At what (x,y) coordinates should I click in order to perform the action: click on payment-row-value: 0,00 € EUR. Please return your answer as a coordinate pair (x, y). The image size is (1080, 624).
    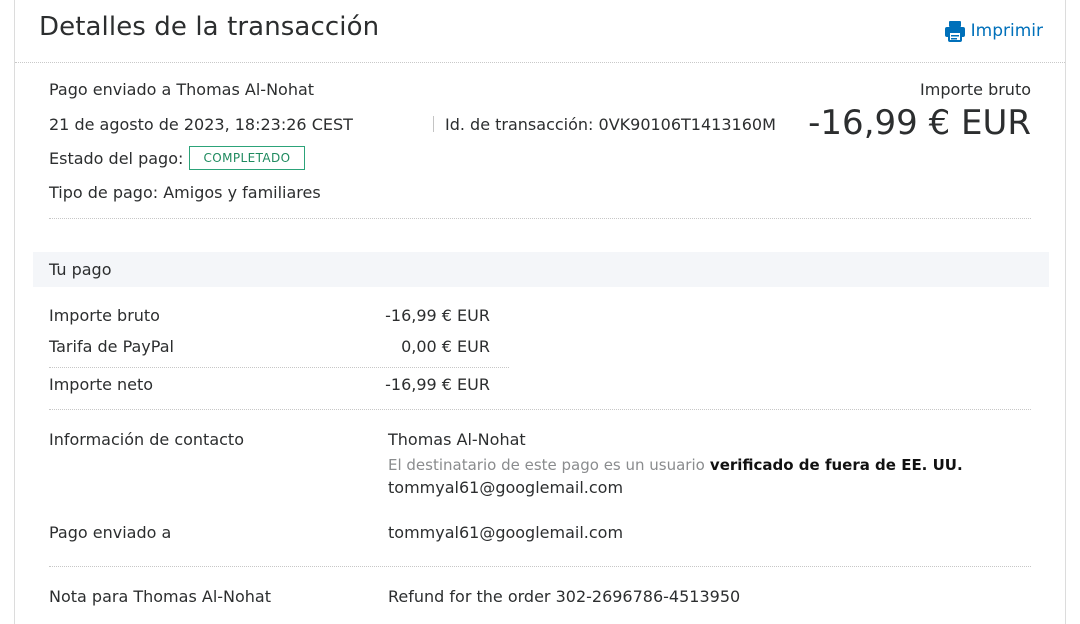
    Looking at the image, I should click on (445, 346).